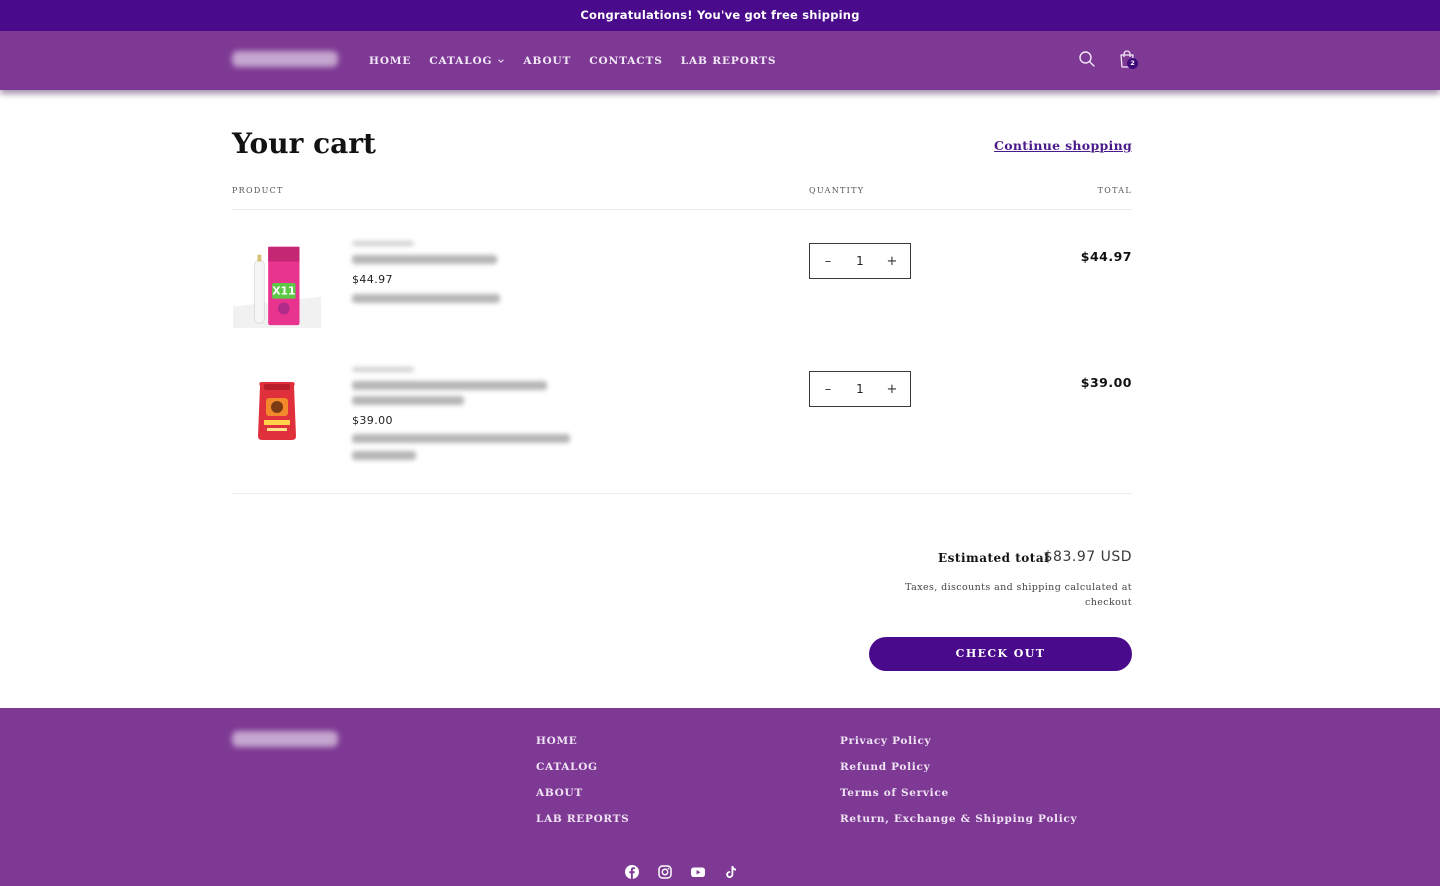 This screenshot has width=1440, height=886. Describe the element at coordinates (582, 767) in the screenshot. I see `footer-link-catalog: CATALOG` at that location.